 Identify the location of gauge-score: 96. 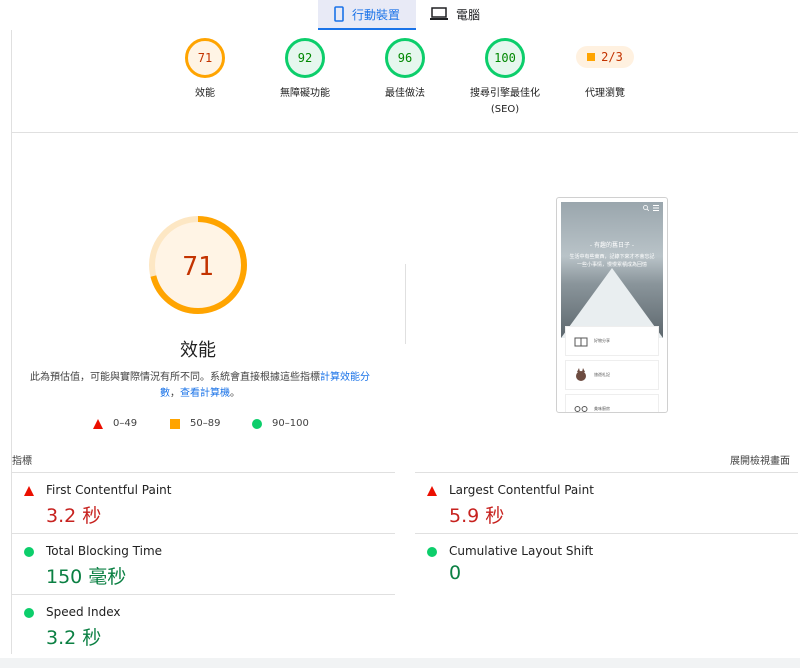
(405, 58).